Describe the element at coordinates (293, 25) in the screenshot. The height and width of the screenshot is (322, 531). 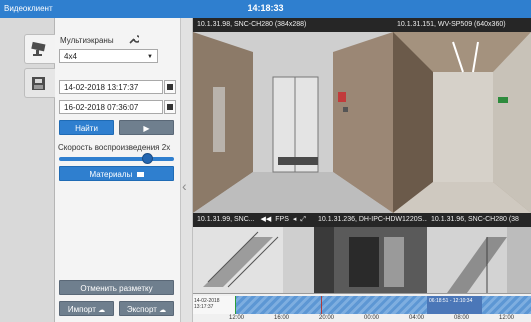
I see `camera-title: 10.1.31.98, SNC-CH280 (384x288)` at that location.